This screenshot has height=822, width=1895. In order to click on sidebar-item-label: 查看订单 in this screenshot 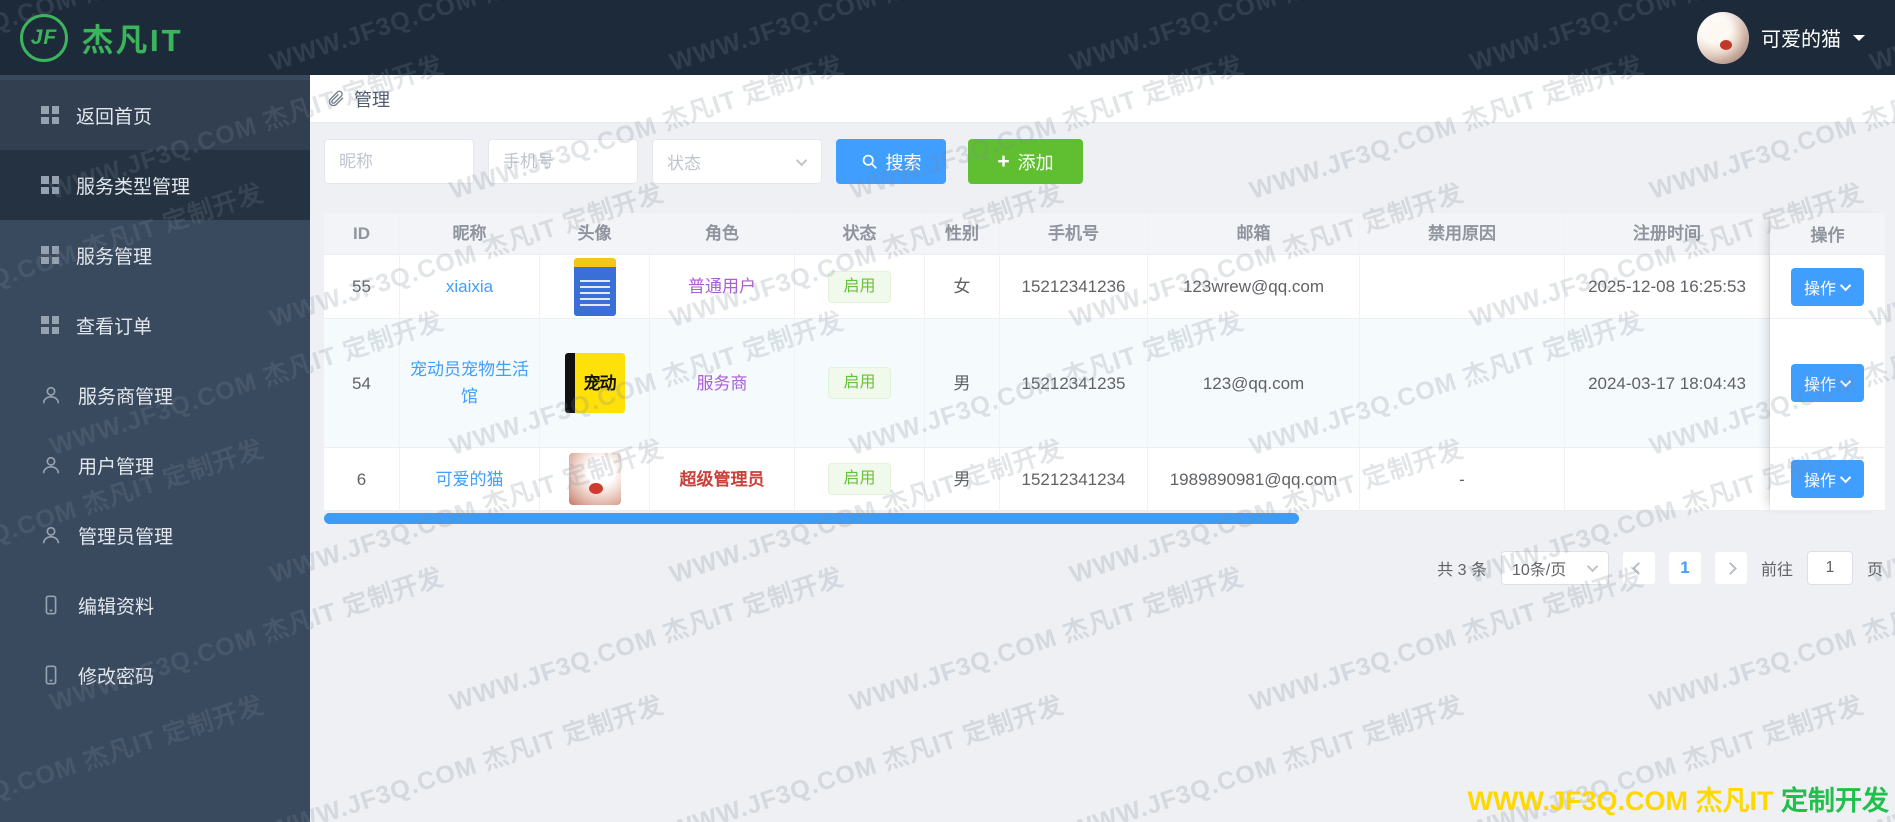, I will do `click(114, 327)`.